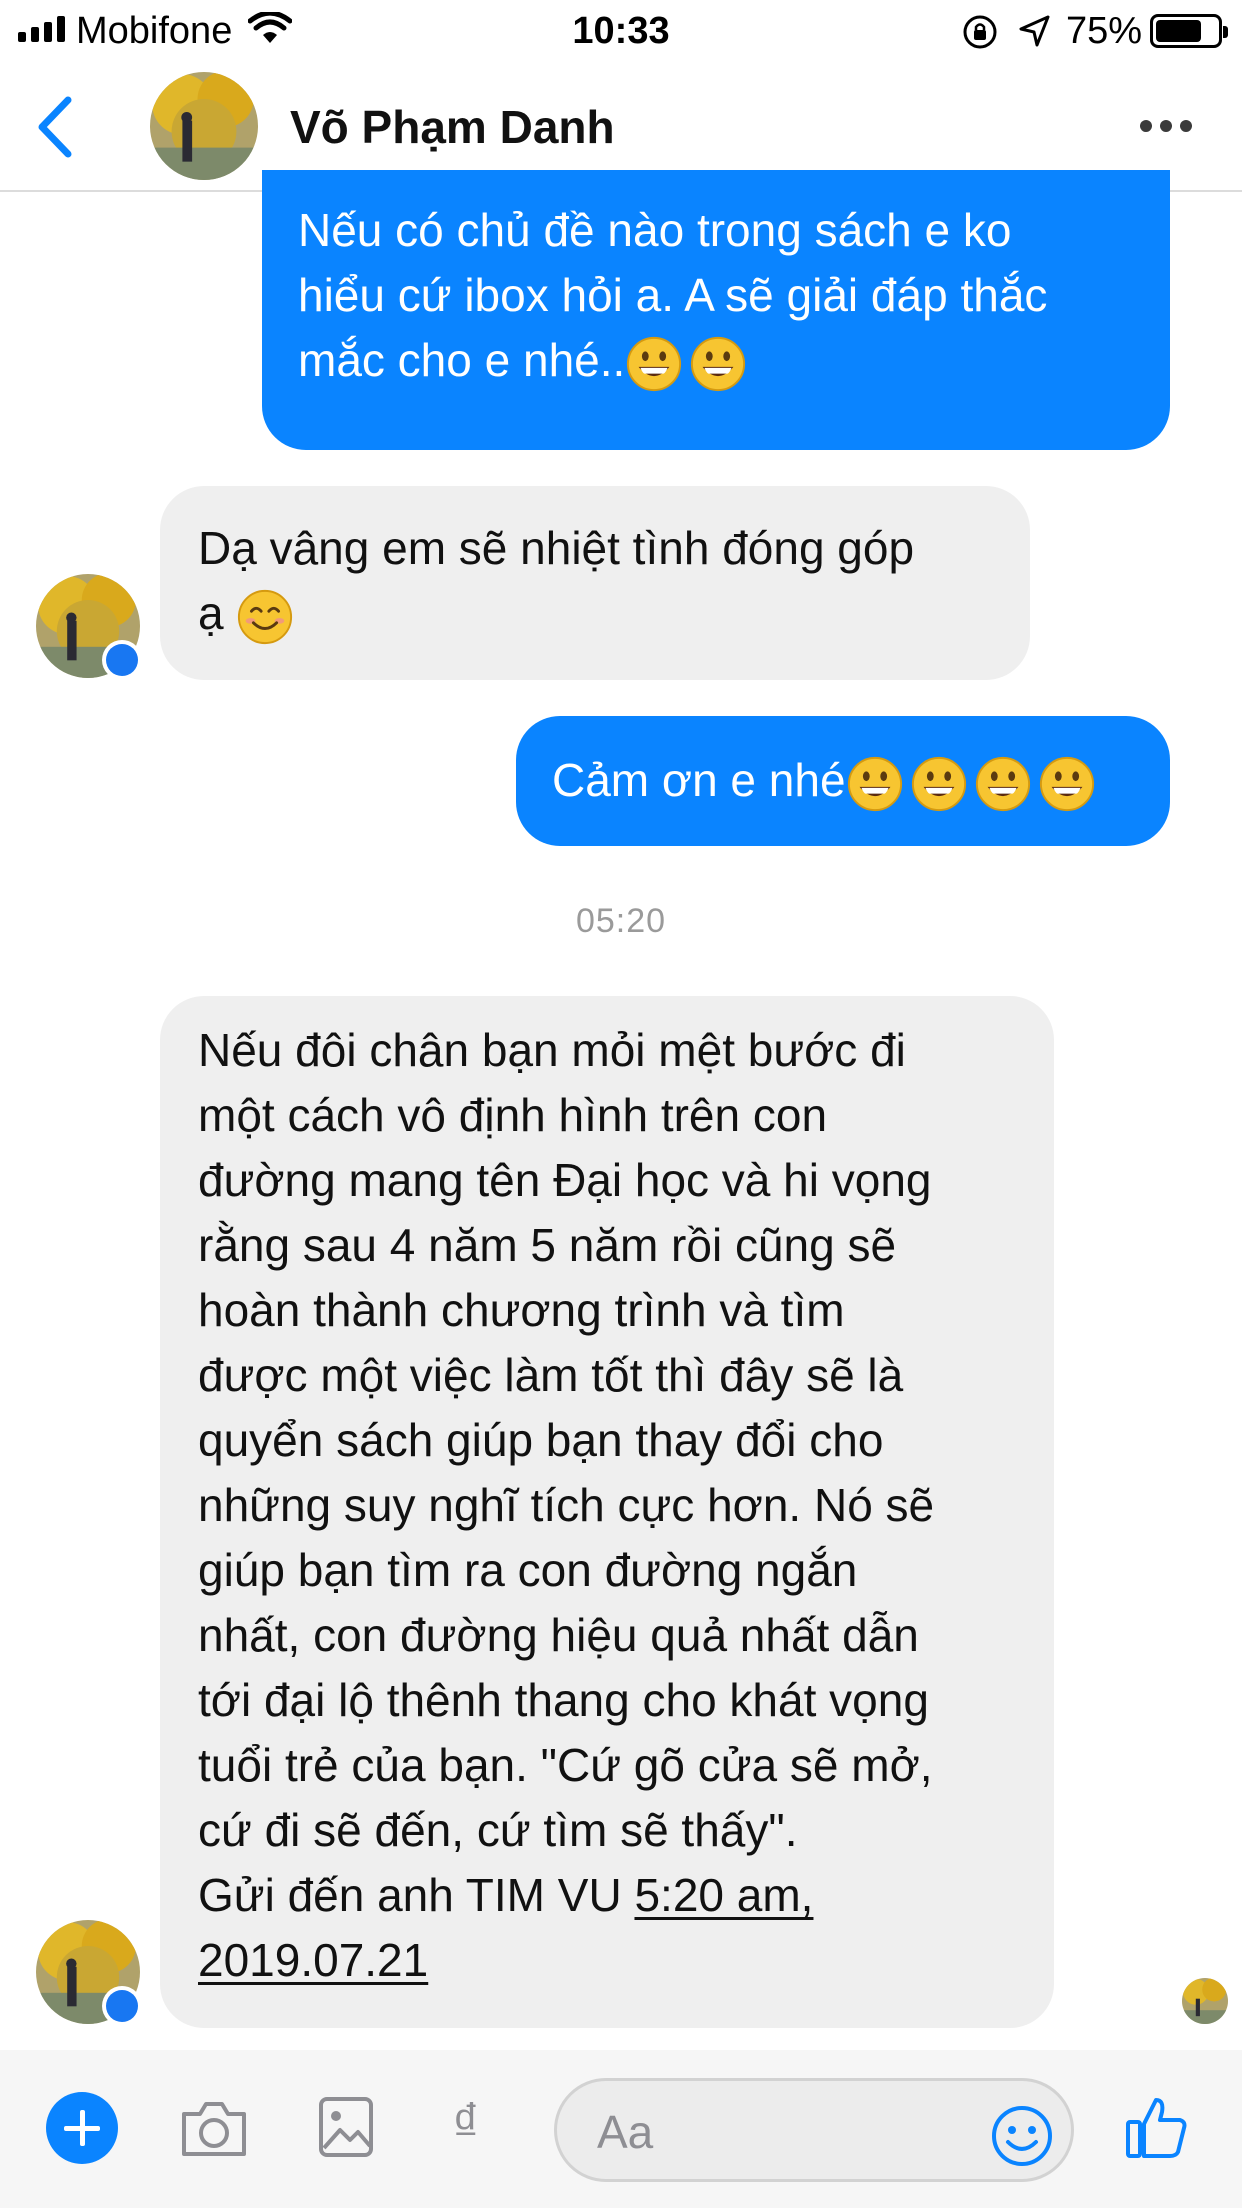 The height and width of the screenshot is (2208, 1242). I want to click on message-text-line: Nếu đôi chân bạn mỏi mệt bước đi, so click(552, 1050).